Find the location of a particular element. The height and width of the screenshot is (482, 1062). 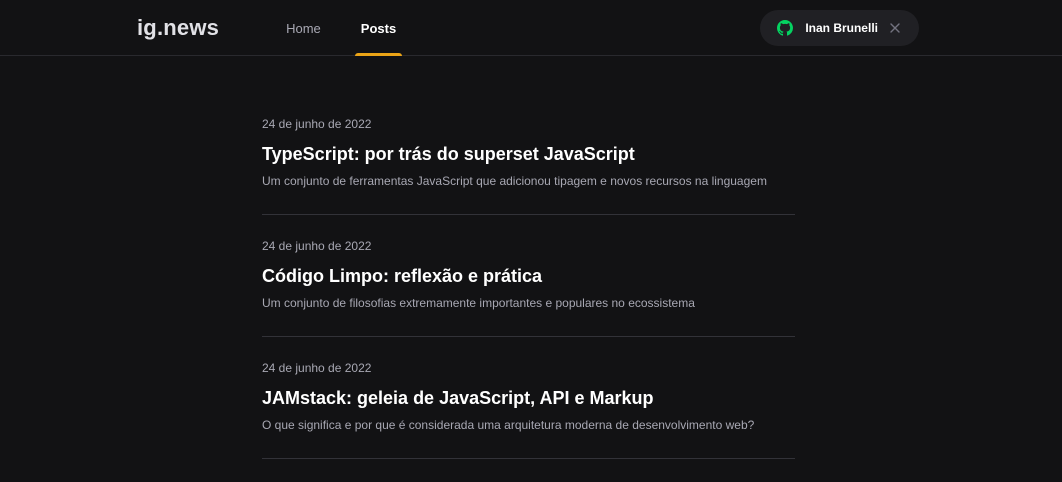

site-header: ig.news Home Posts Inan Brunelli is located at coordinates (531, 28).